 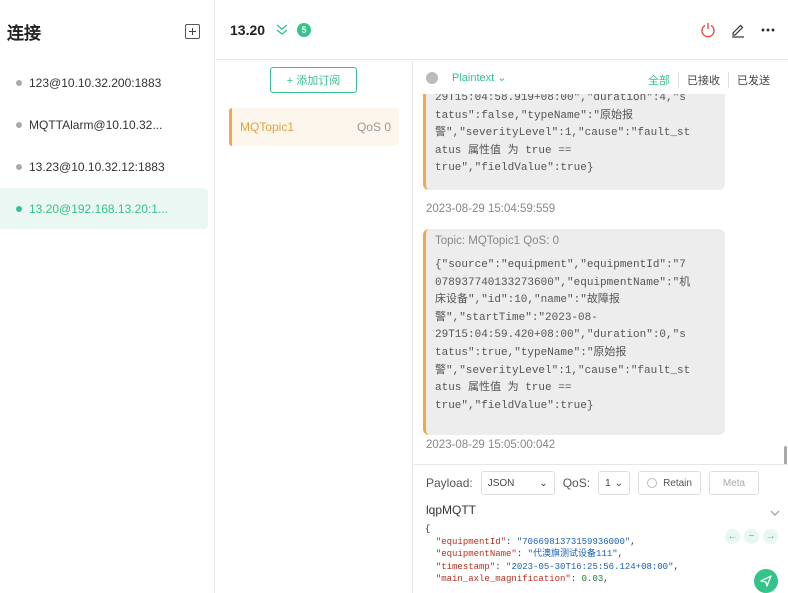 I want to click on more-icon, so click(x=768, y=31).